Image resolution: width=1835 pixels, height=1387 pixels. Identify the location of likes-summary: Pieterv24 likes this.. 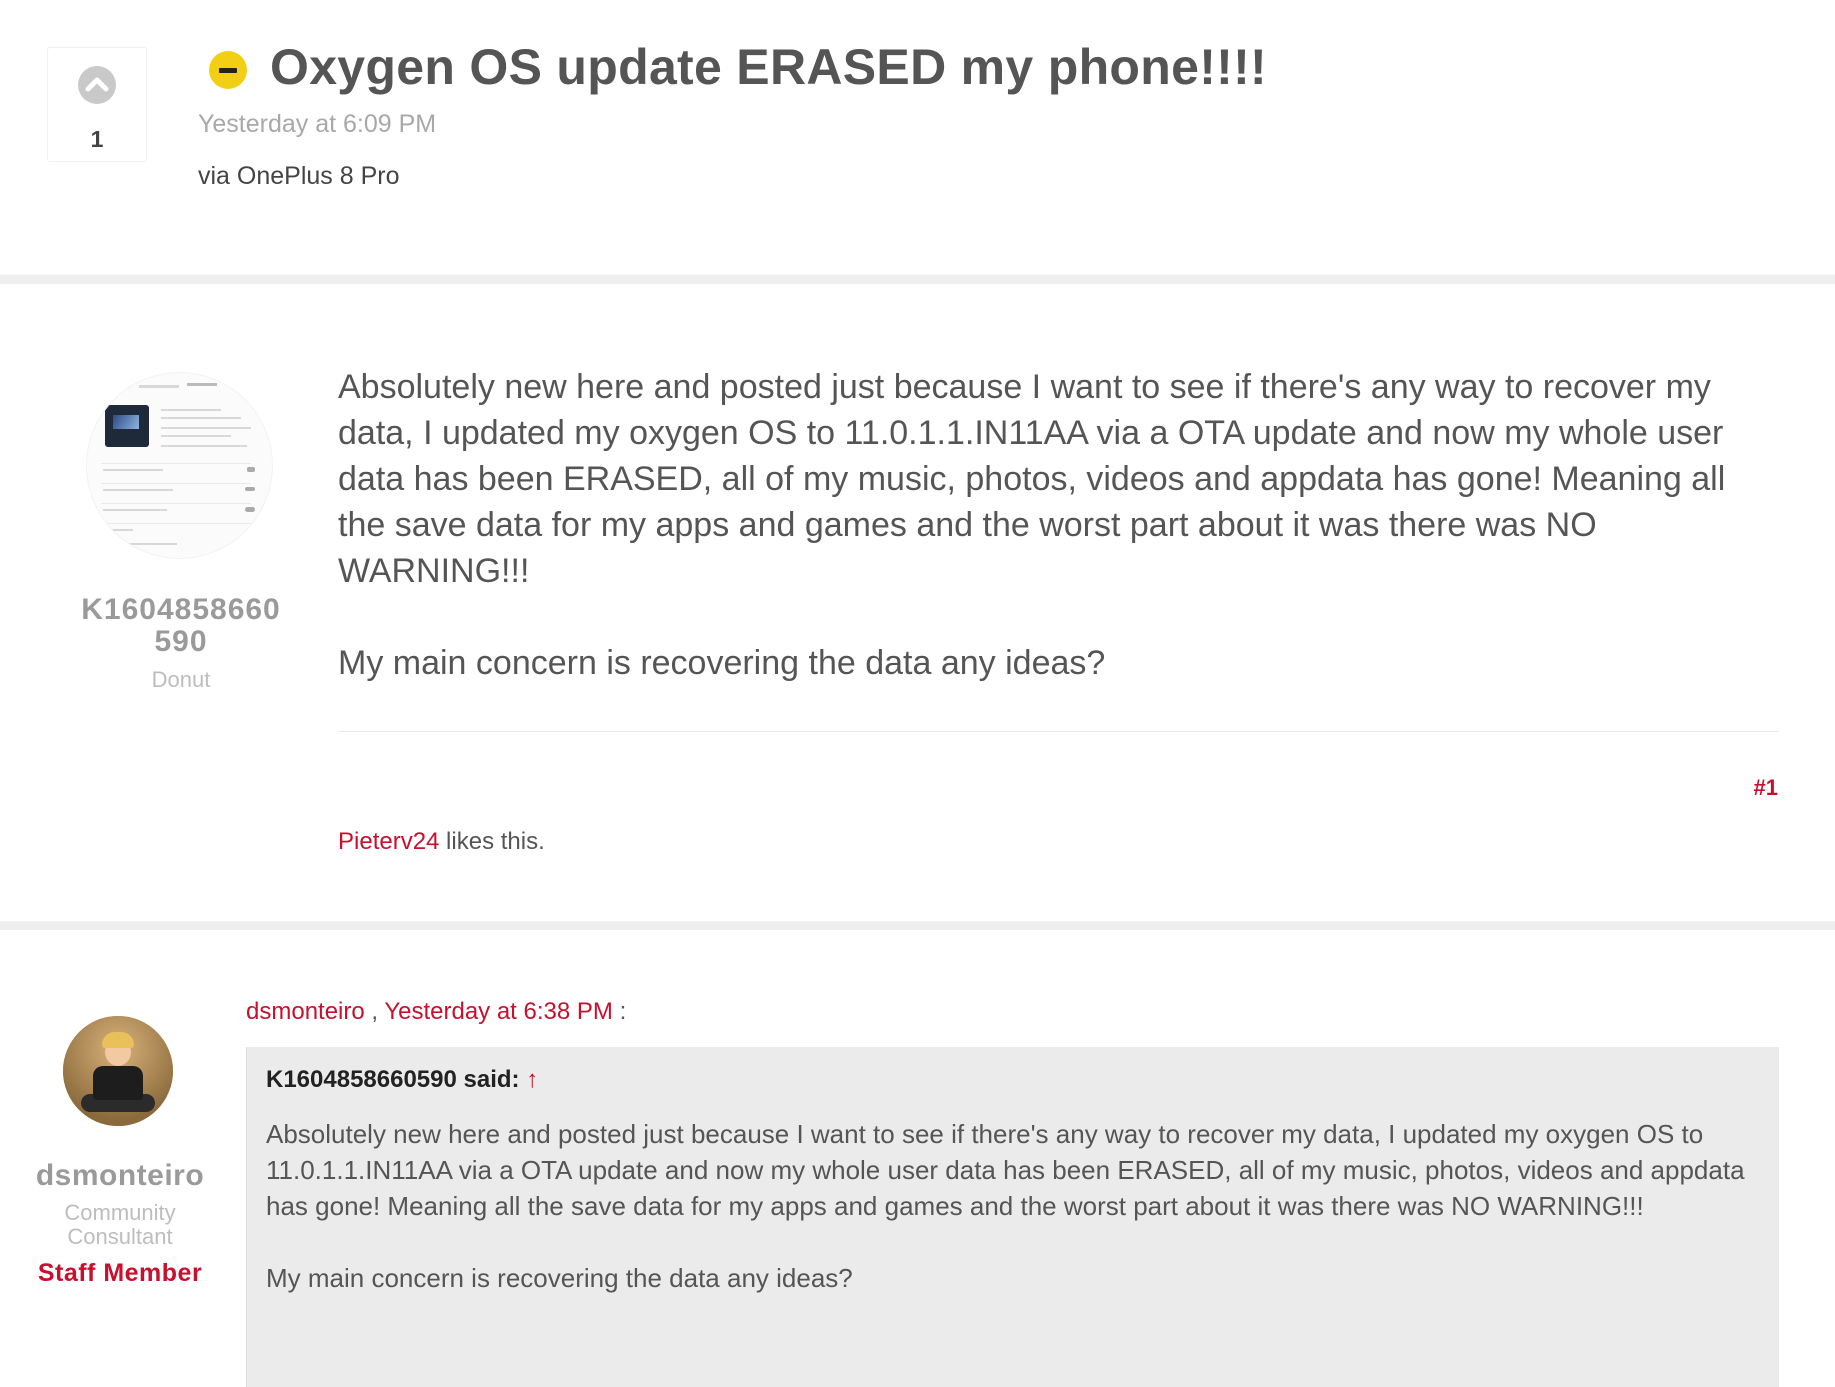
(441, 842).